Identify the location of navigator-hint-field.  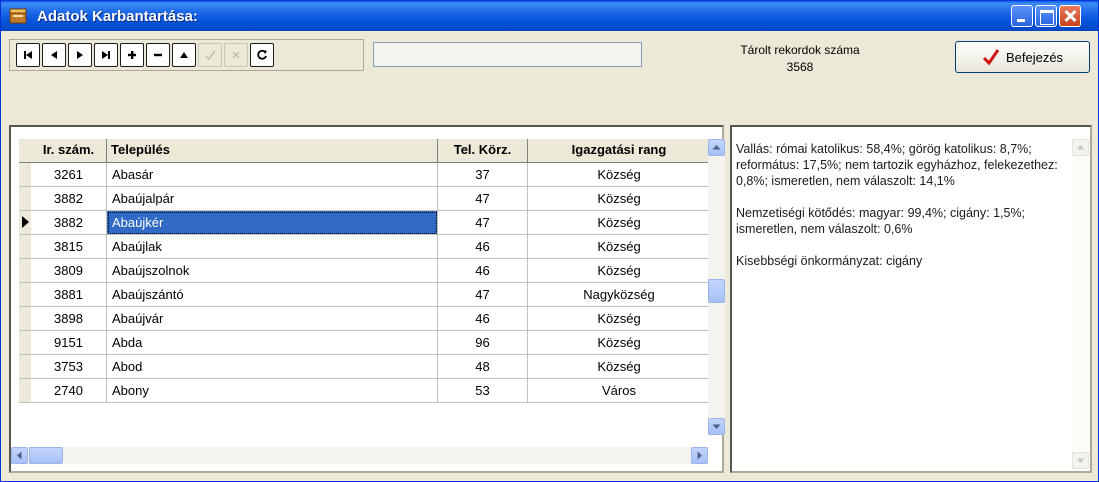
(507, 54).